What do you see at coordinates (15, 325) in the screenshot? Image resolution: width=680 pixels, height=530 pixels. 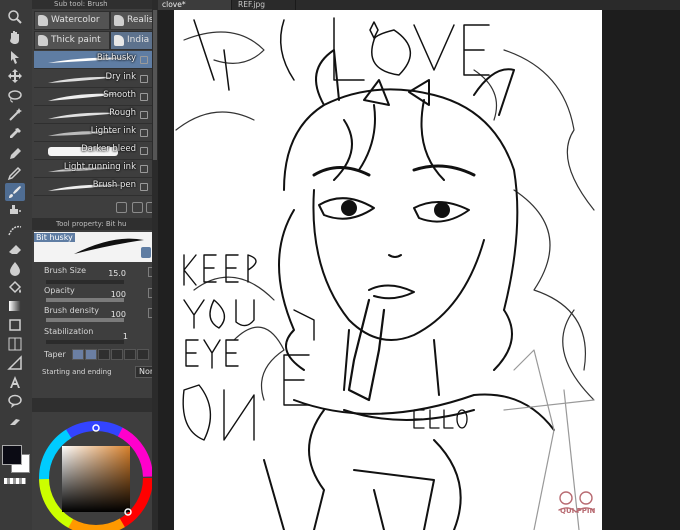 I see `figure-icon` at bounding box center [15, 325].